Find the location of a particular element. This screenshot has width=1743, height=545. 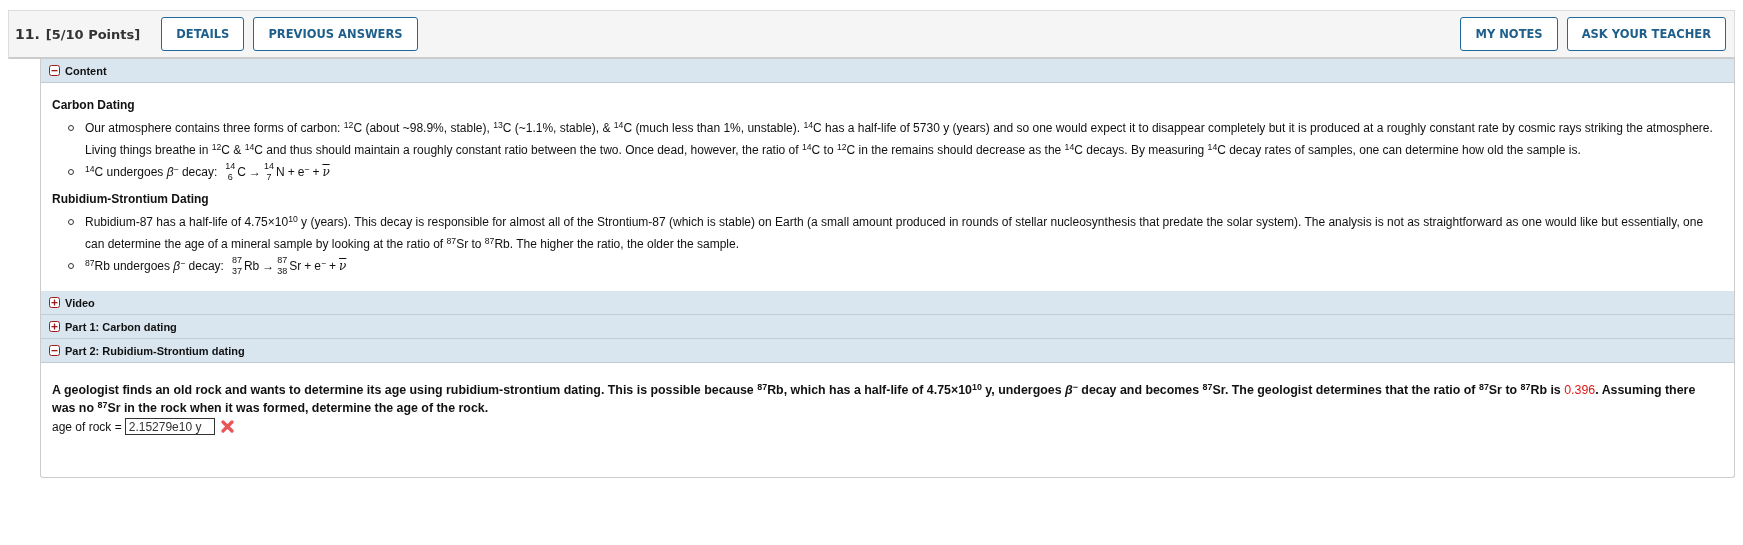

header-button: ASK YOUR TEACHER is located at coordinates (1646, 34).